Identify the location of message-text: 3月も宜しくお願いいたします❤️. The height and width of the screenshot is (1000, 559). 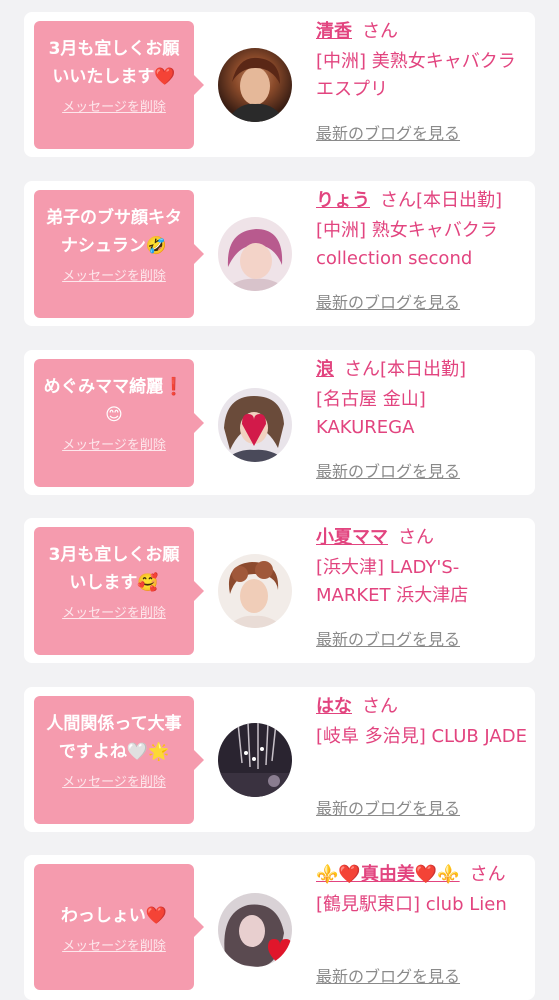
(114, 63).